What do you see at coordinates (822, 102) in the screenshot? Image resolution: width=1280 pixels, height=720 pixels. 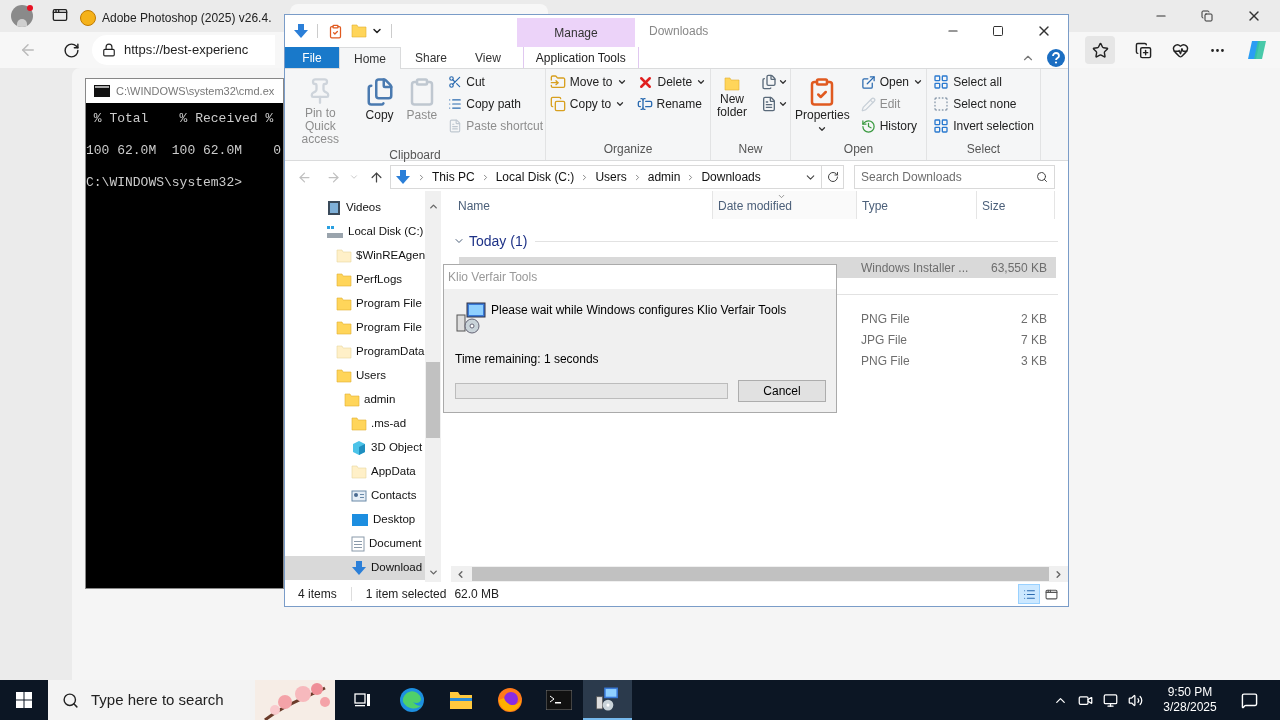 I see `ribbon-button: Properties` at bounding box center [822, 102].